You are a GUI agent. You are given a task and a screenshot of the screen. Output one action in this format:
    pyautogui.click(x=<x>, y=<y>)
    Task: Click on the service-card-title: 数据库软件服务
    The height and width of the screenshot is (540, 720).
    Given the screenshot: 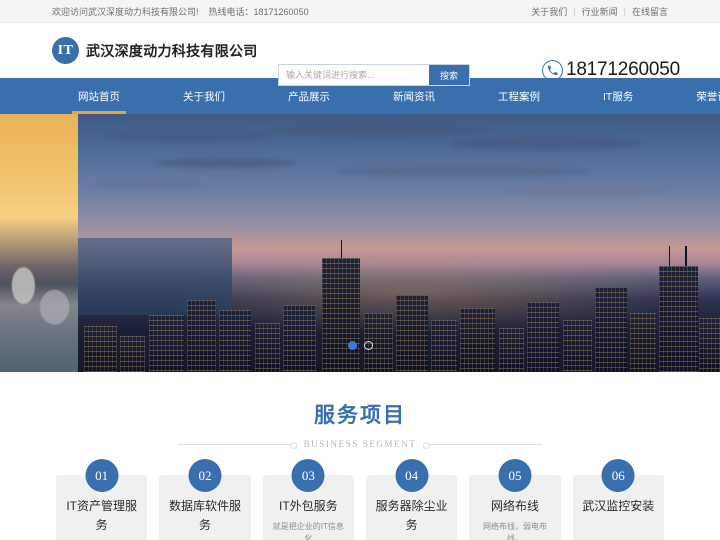 What is the action you would take?
    pyautogui.click(x=204, y=516)
    